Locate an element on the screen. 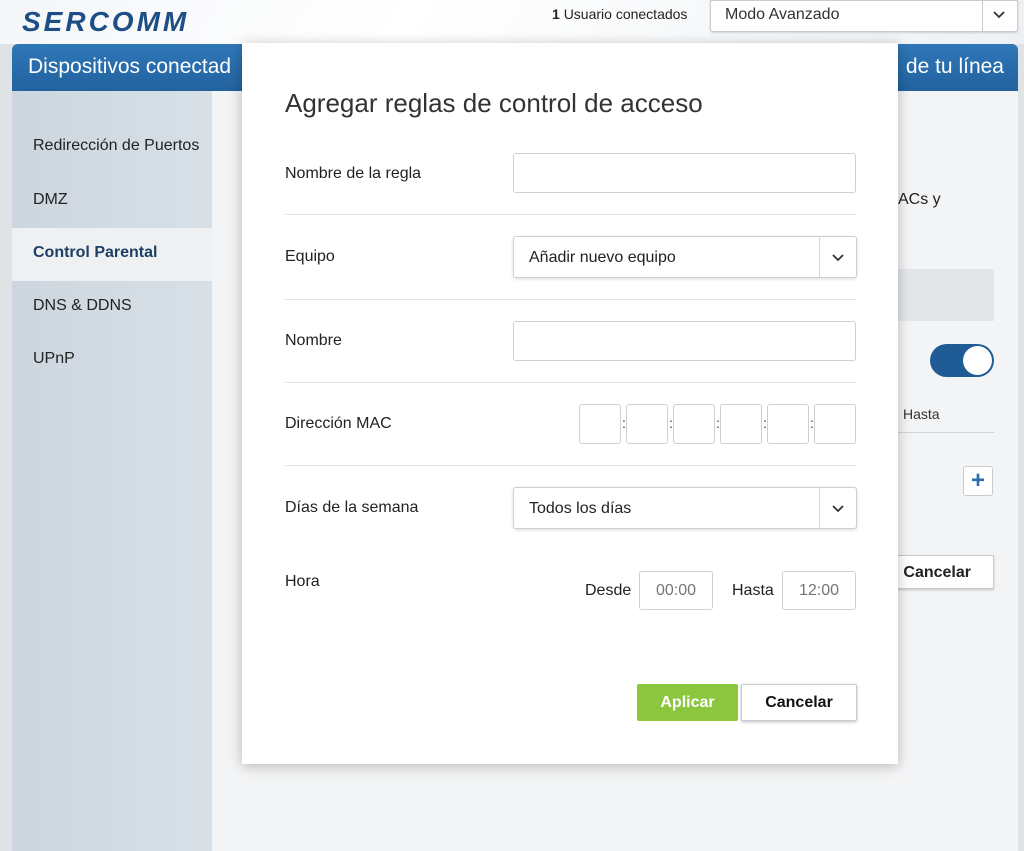 This screenshot has width=1024, height=851. sidebar-item-dmz: DMZ is located at coordinates (112, 201).